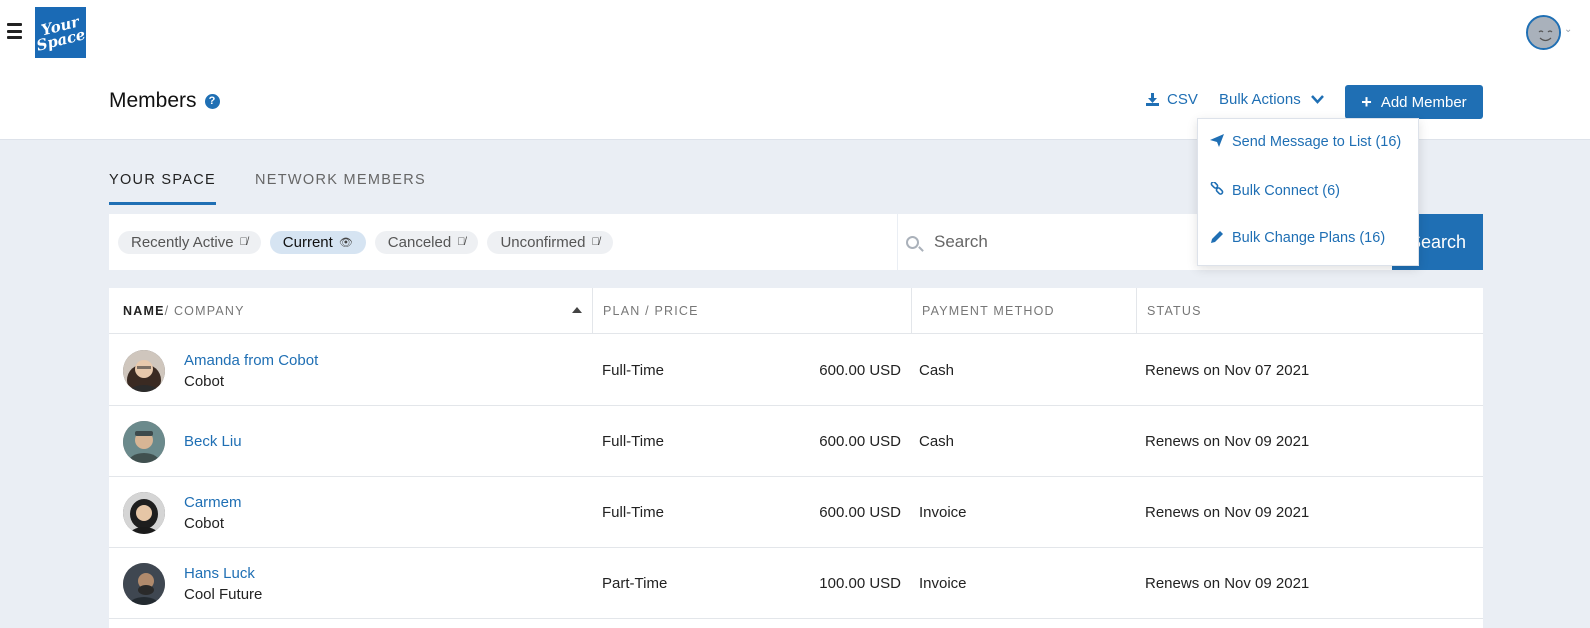 This screenshot has width=1590, height=628. What do you see at coordinates (1227, 370) in the screenshot?
I see `status-cell: Renews on Nov 07 2021` at bounding box center [1227, 370].